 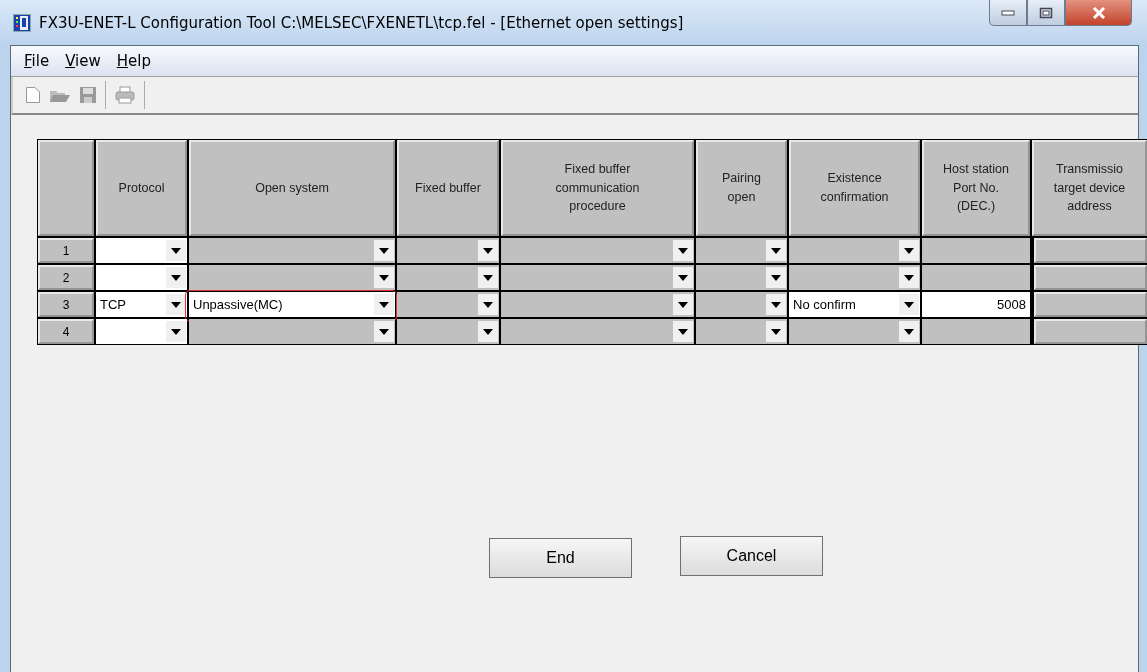 What do you see at coordinates (83, 61) in the screenshot?
I see `menu-item: View` at bounding box center [83, 61].